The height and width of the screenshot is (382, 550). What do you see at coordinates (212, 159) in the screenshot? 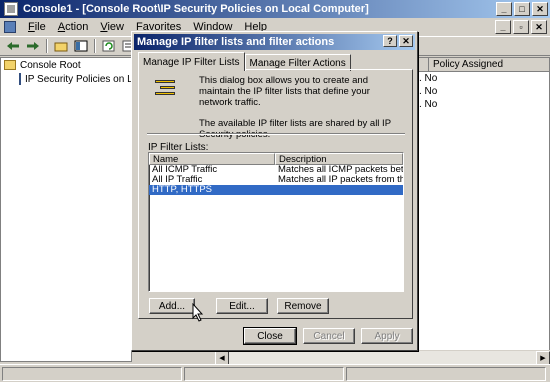
I see `column-name: Name` at bounding box center [212, 159].